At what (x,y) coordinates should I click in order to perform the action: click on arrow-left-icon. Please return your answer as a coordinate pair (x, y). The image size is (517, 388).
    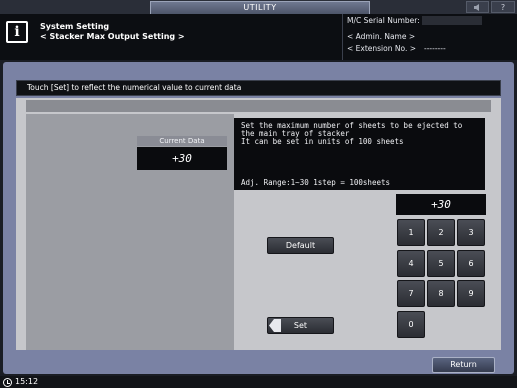
    Looking at the image, I should click on (275, 325).